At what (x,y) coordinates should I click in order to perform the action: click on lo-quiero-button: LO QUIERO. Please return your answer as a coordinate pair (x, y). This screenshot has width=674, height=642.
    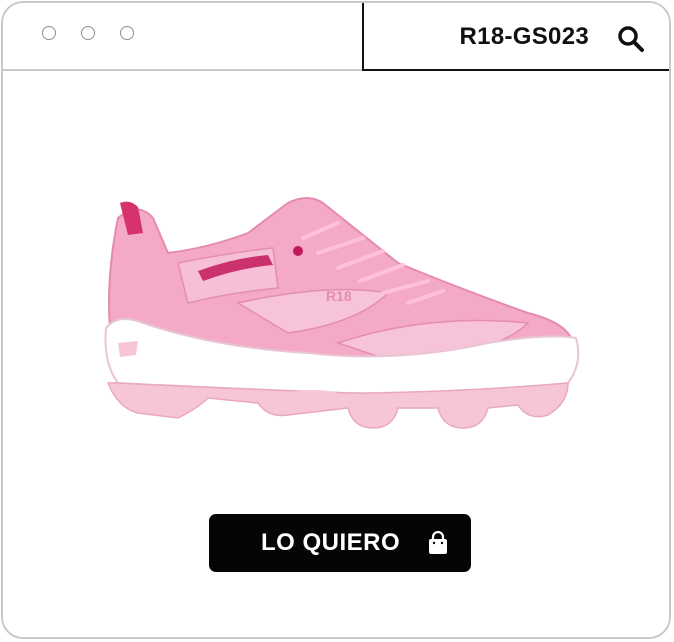
    Looking at the image, I should click on (340, 543).